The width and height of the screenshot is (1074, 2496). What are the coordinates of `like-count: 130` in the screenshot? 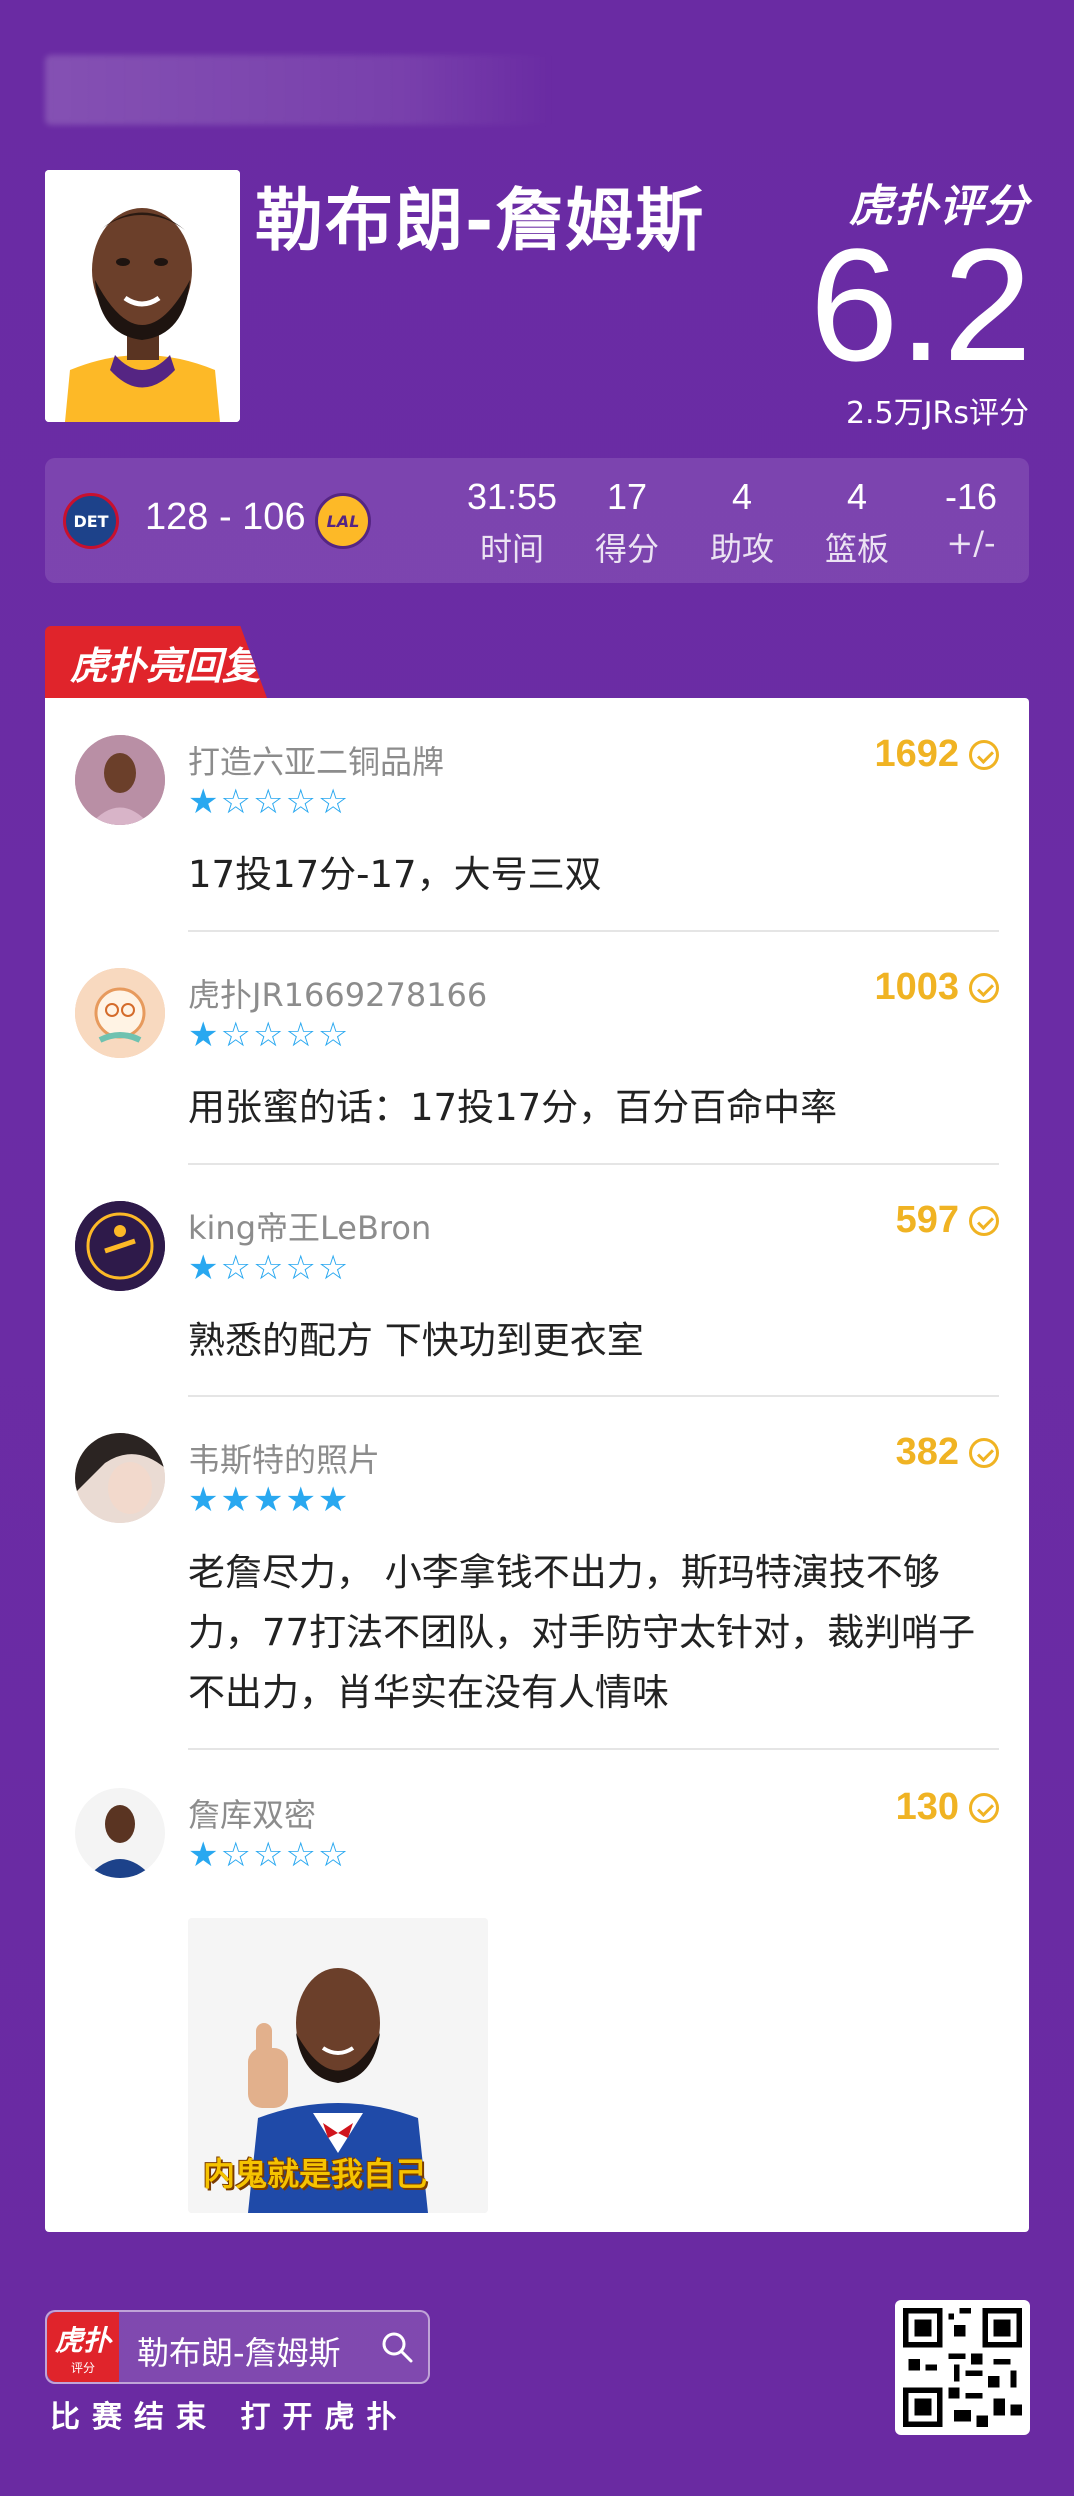 It's located at (947, 1807).